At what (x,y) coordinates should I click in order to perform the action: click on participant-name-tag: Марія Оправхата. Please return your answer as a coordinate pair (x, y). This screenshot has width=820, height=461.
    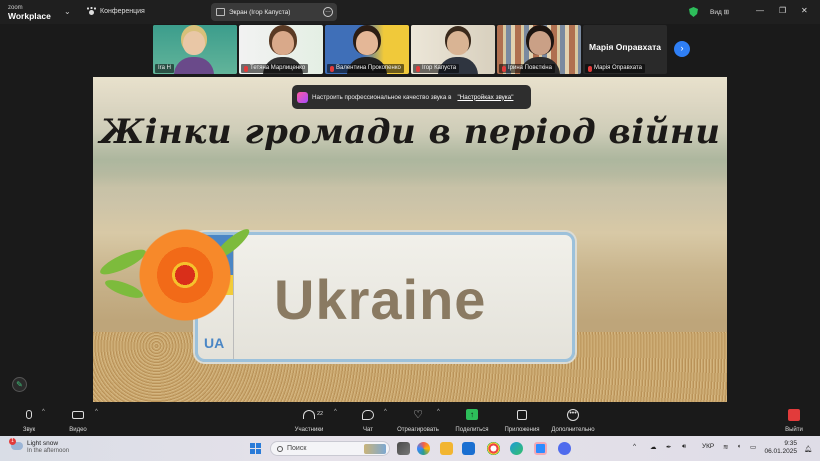
    Looking at the image, I should click on (615, 68).